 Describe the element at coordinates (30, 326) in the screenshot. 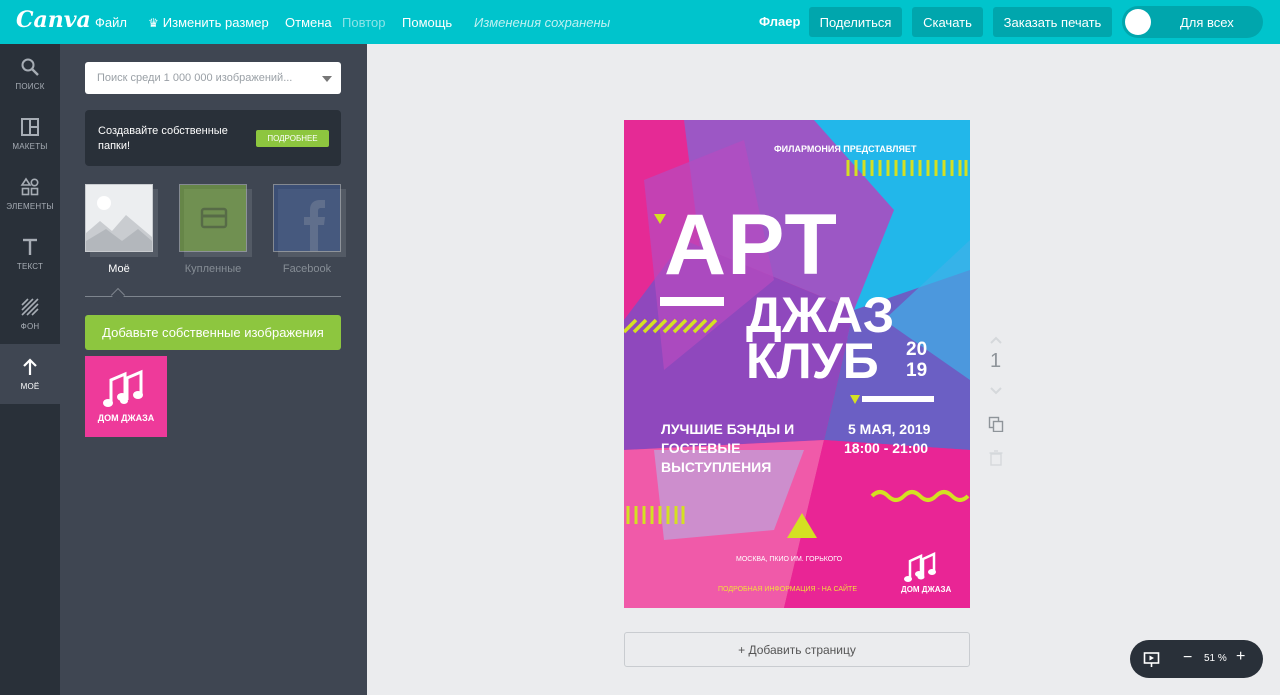

I see `rail-label: Фон` at that location.